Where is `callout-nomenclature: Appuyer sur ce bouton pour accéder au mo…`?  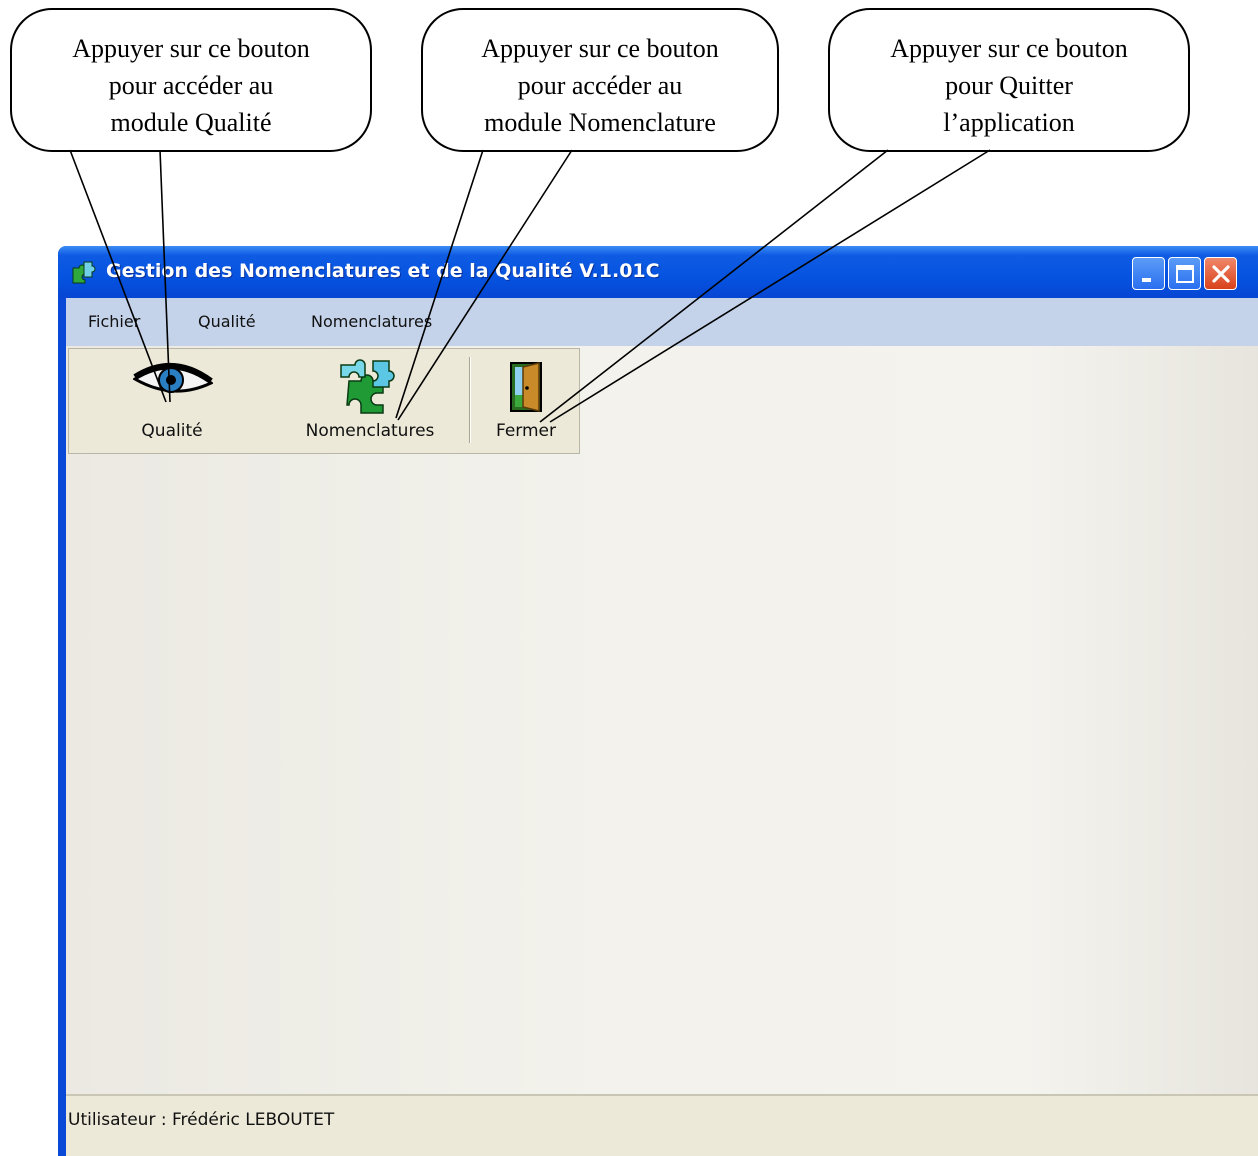 callout-nomenclature: Appuyer sur ce bouton pour accéder au mo… is located at coordinates (600, 80).